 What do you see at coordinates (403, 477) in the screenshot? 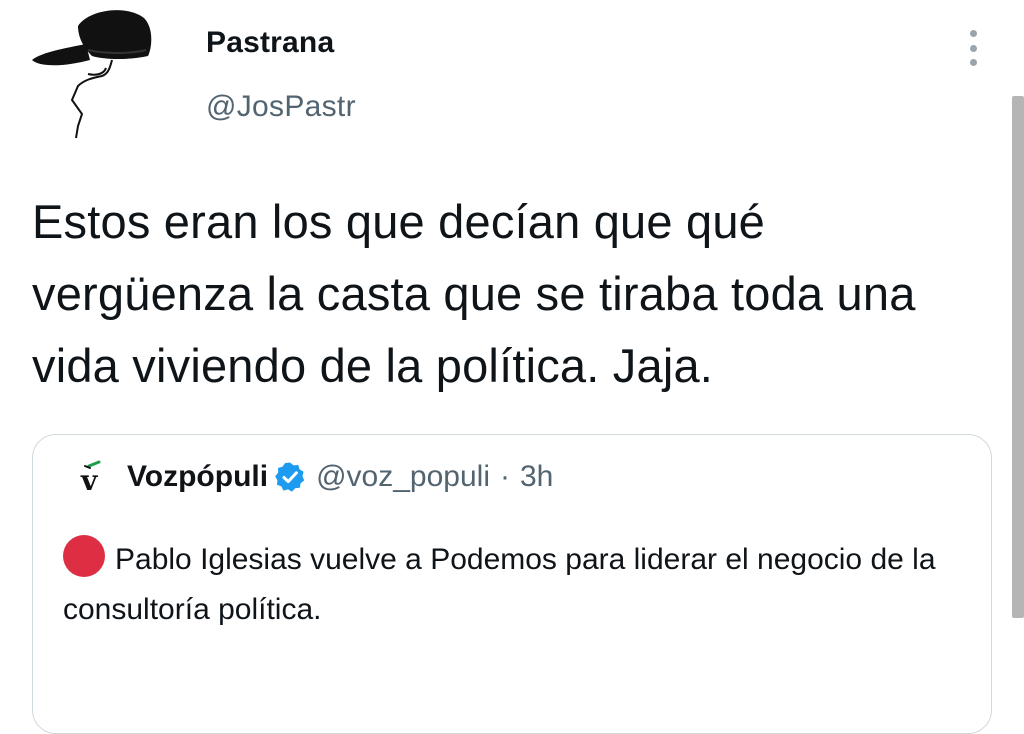
I see `quoted-author-handle: @voz_populi` at bounding box center [403, 477].